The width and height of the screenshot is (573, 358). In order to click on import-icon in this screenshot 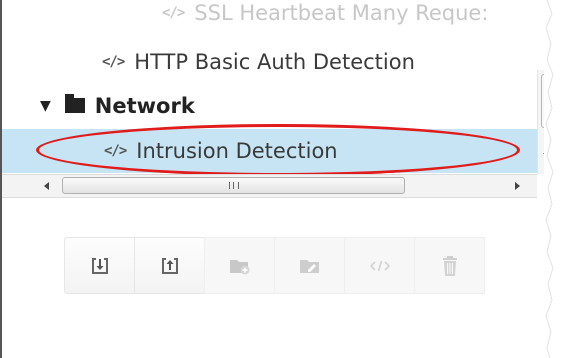, I will do `click(99, 265)`.